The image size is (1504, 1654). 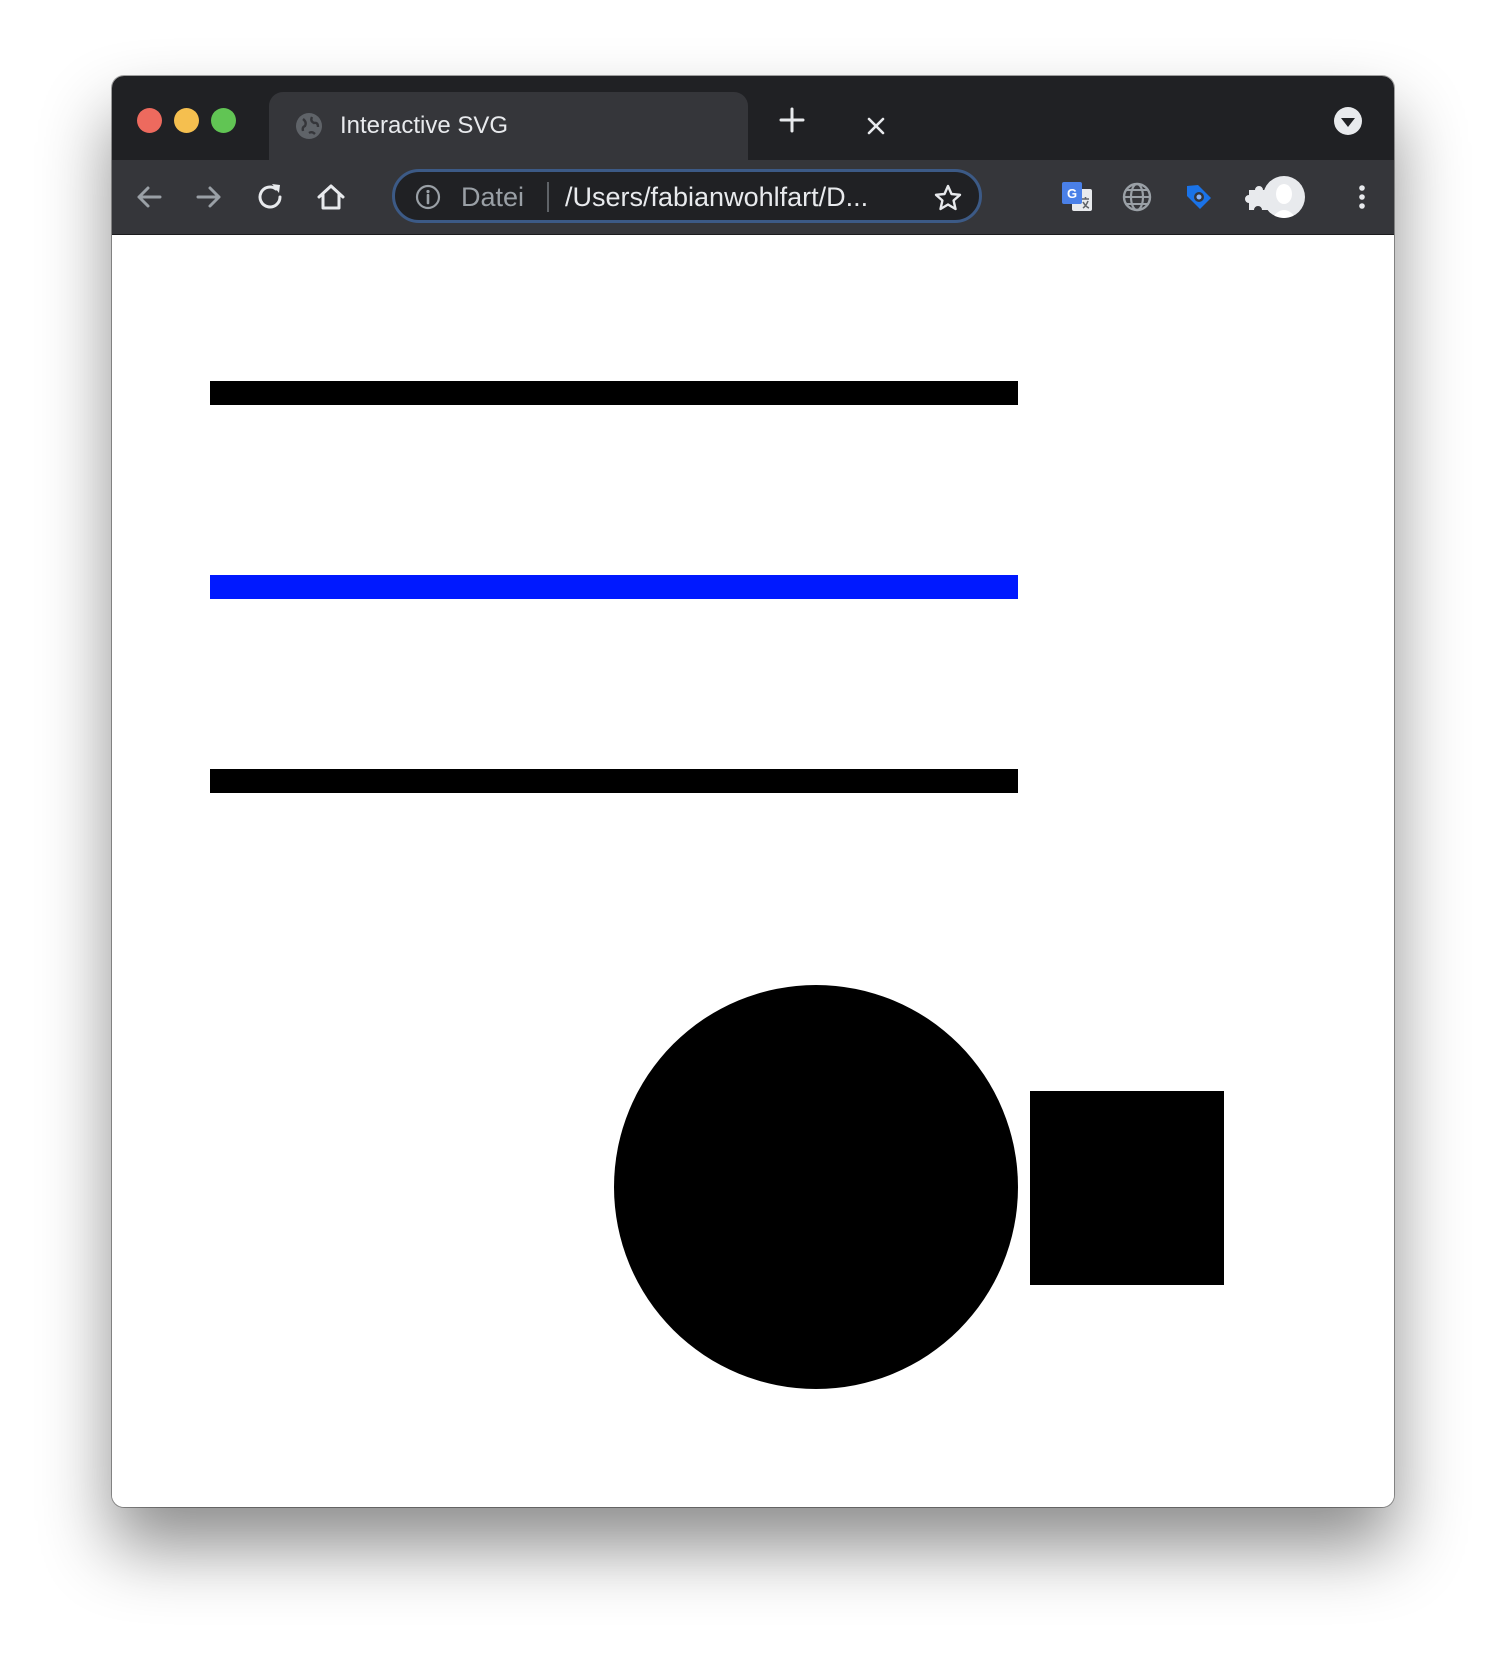 I want to click on tag-icon, so click(x=1199, y=197).